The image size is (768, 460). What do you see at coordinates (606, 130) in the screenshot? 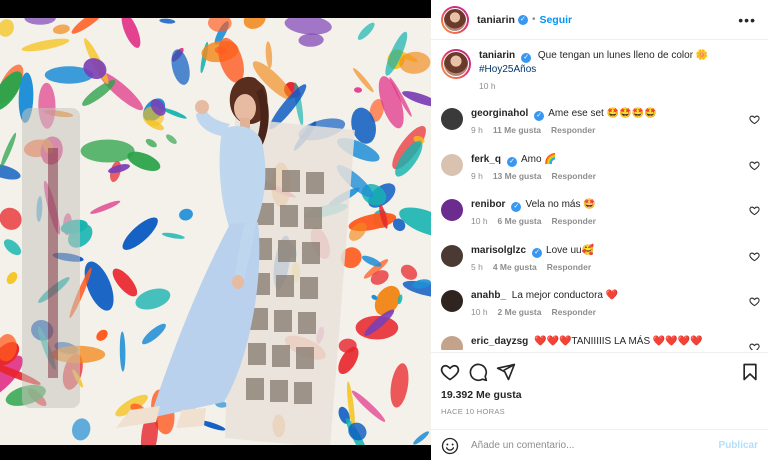
I see `comment-meta: 9 h 11 Me gusta Responder` at bounding box center [606, 130].